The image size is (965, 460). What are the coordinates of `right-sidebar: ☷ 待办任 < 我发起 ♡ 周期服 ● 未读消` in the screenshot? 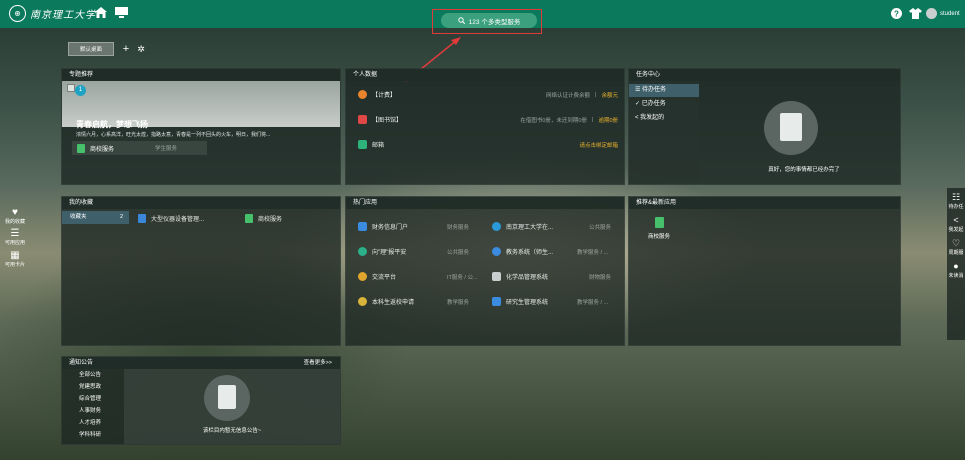 It's located at (956, 264).